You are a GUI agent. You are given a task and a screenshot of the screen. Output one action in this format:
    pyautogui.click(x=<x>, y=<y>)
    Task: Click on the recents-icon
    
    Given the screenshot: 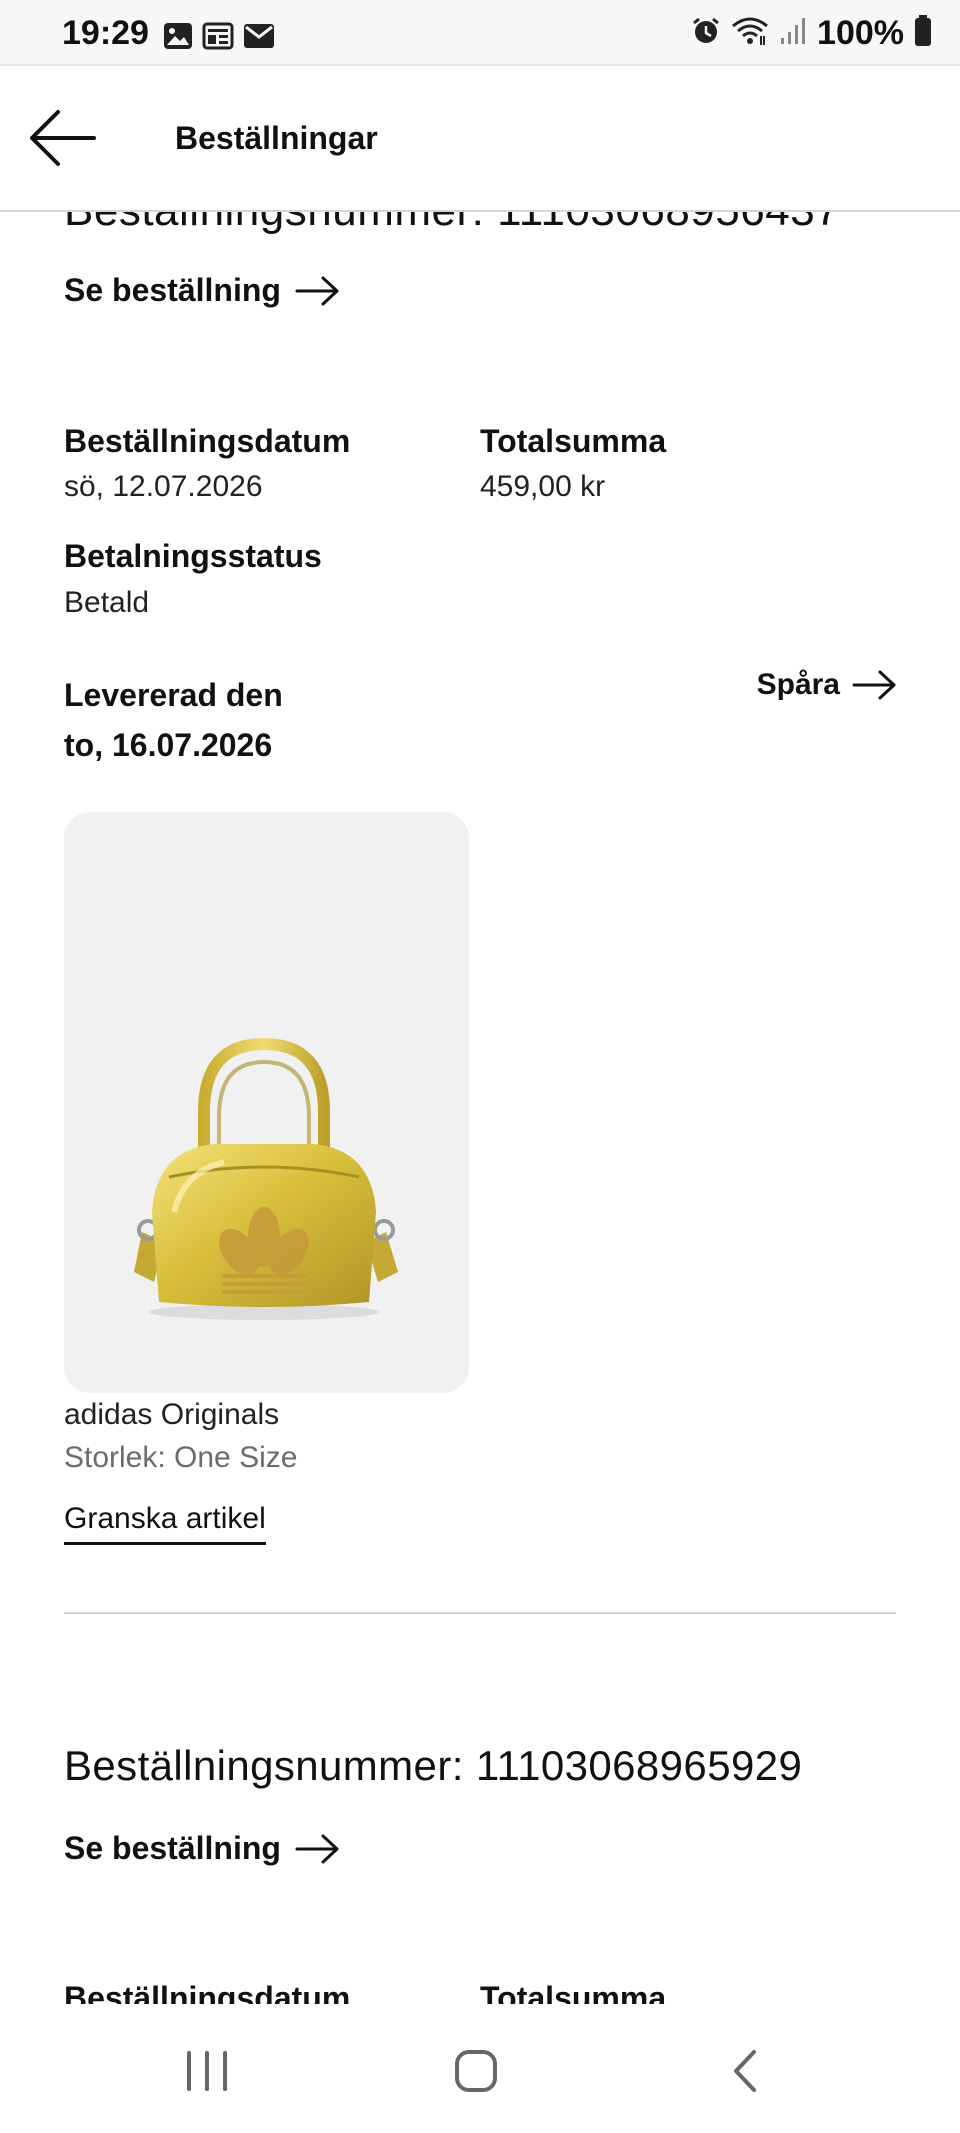 What is the action you would take?
    pyautogui.click(x=207, y=2071)
    